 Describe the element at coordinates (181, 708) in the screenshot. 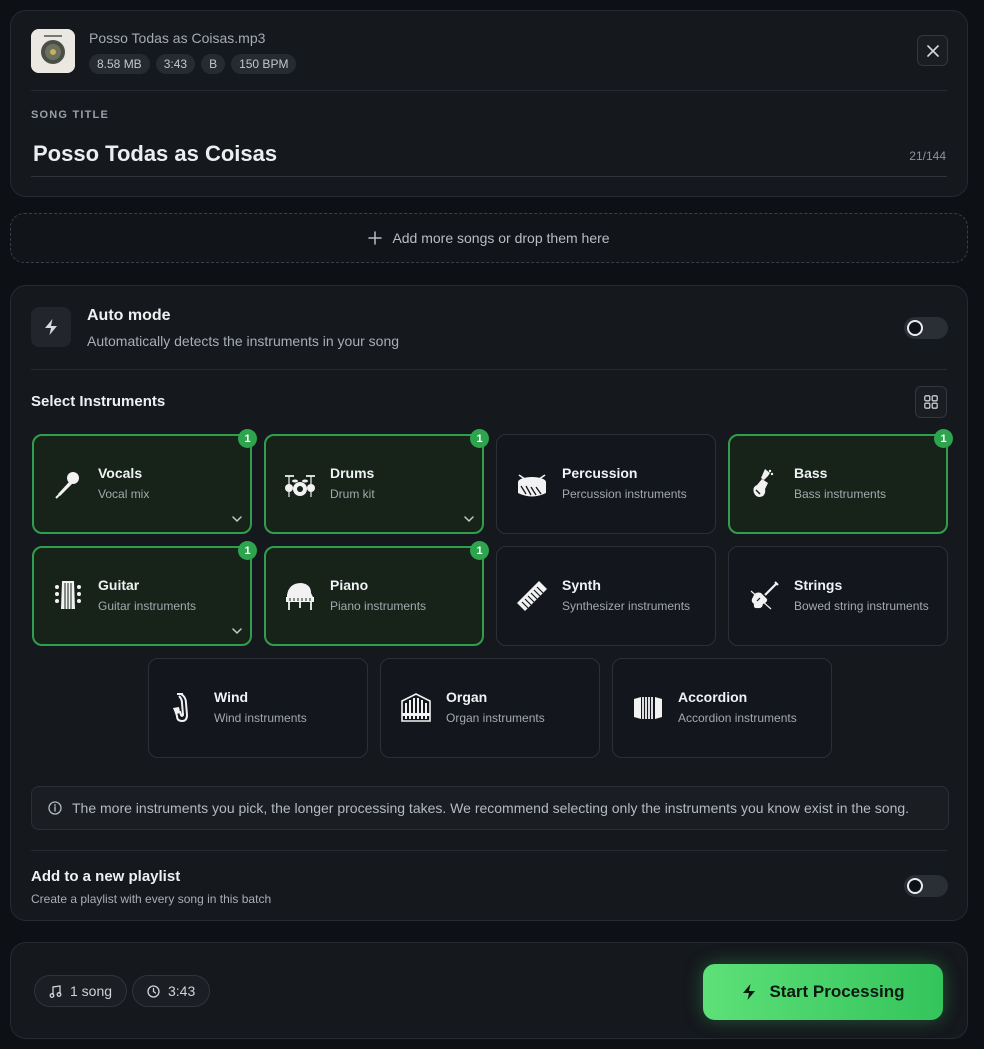

I see `saxophone-icon` at that location.